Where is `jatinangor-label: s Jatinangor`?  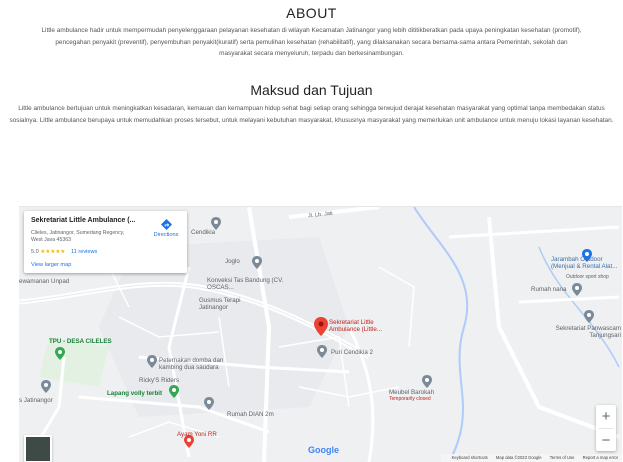 jatinangor-label: s Jatinangor is located at coordinates (36, 400).